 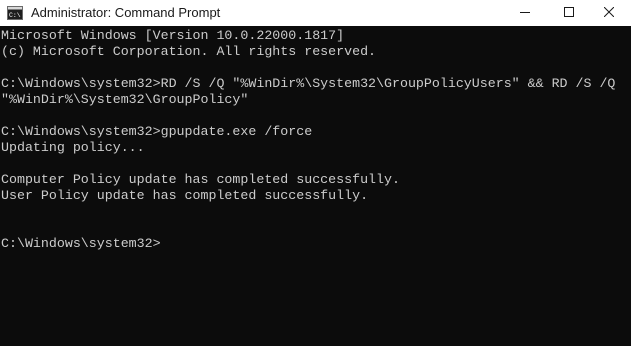 I want to click on command-prompt-line: C:\Windows\system32>, so click(x=316, y=244).